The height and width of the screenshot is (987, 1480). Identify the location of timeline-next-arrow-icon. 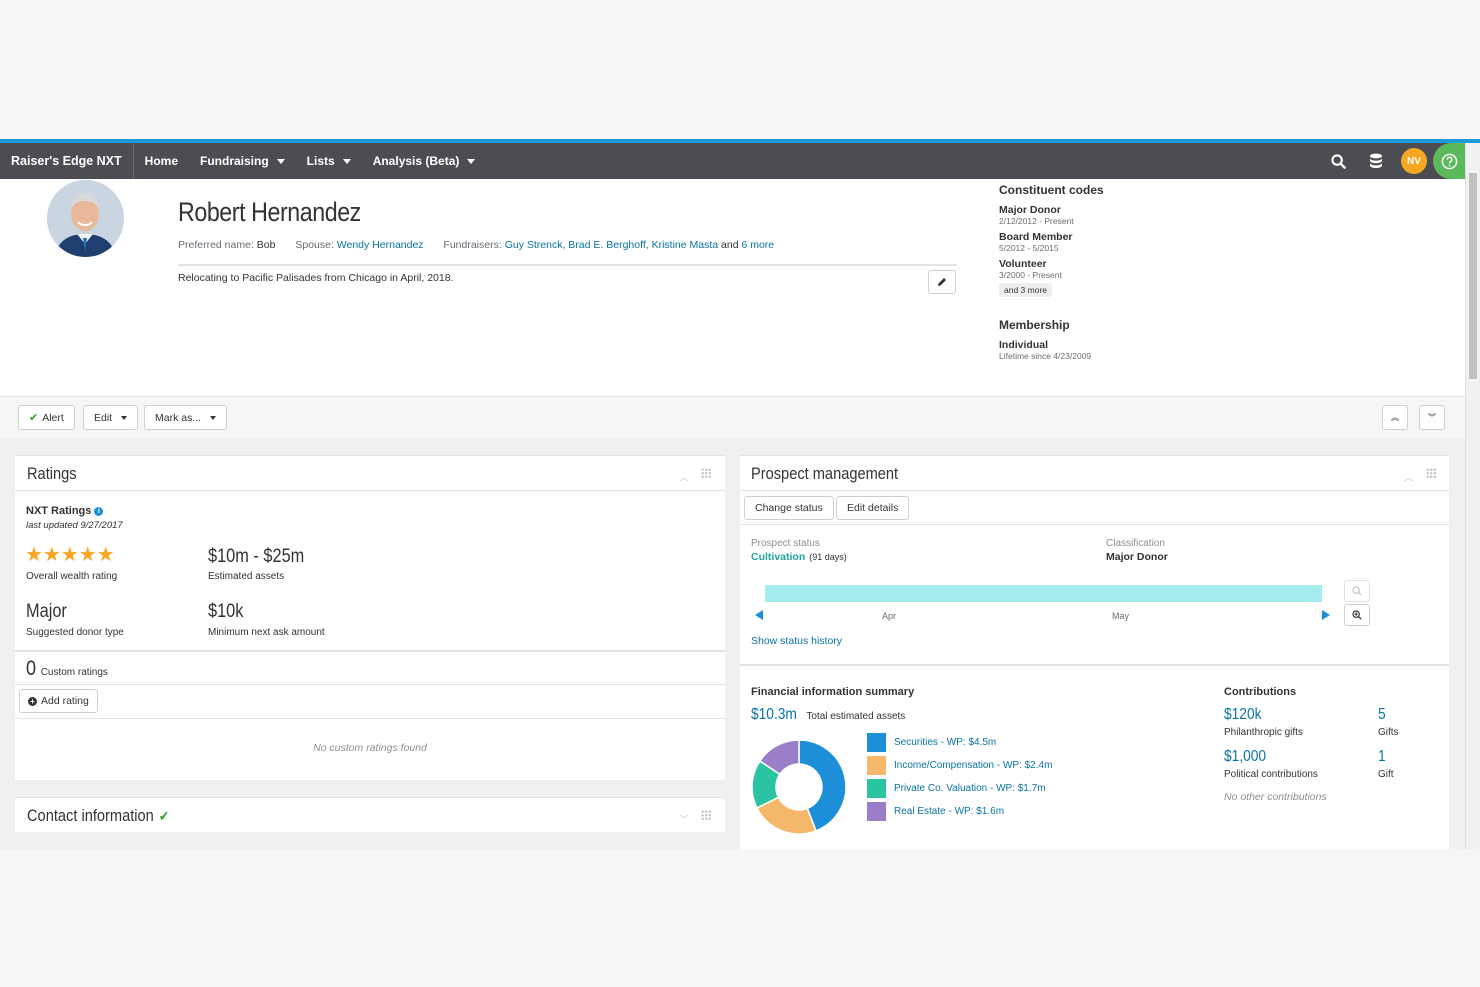
(1326, 615).